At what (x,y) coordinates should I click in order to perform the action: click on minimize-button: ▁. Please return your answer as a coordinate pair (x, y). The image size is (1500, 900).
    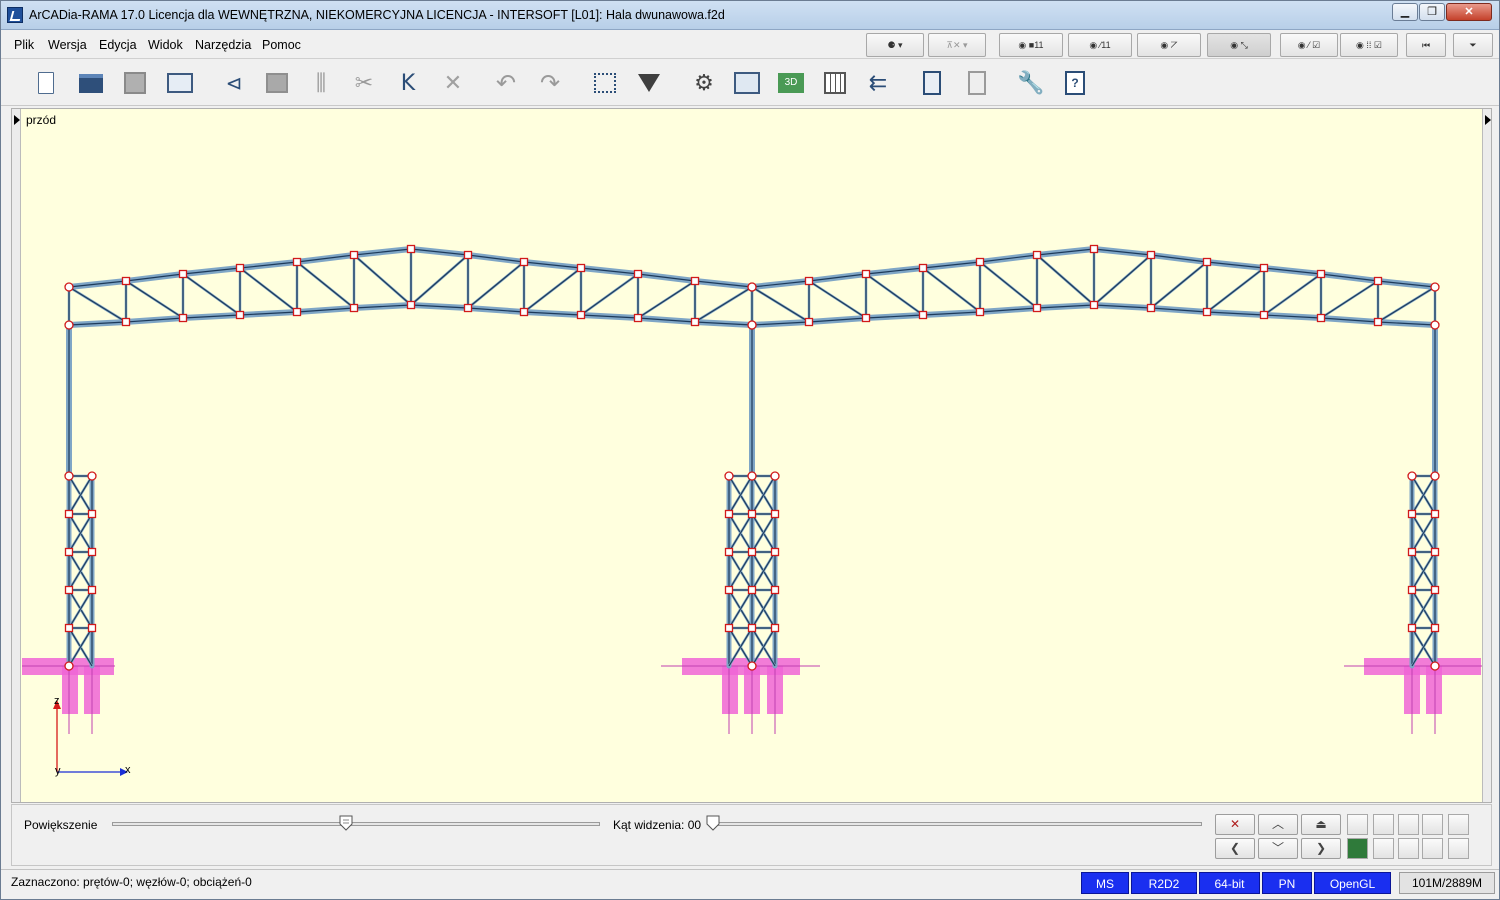
    Looking at the image, I should click on (1405, 12).